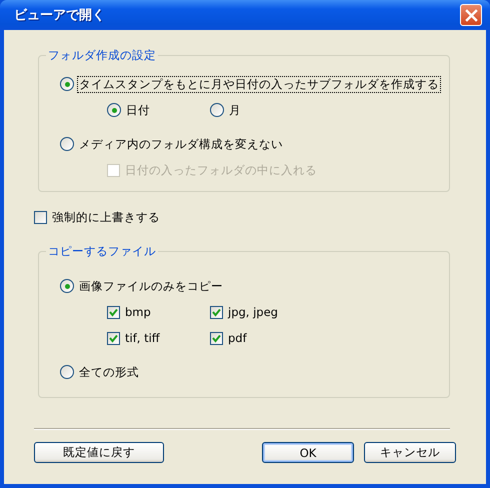  I want to click on checkbox-label: jpg, jpeg, so click(253, 312).